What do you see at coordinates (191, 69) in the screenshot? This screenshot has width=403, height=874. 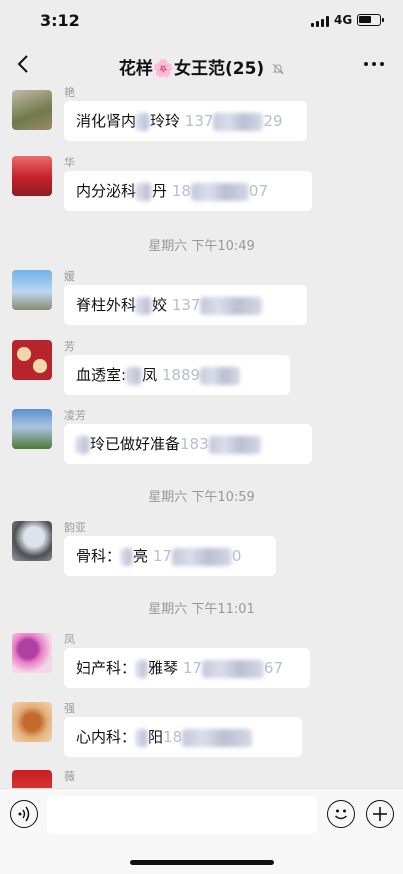 I see `chat-title-text: 花样🌸女王范(25)` at bounding box center [191, 69].